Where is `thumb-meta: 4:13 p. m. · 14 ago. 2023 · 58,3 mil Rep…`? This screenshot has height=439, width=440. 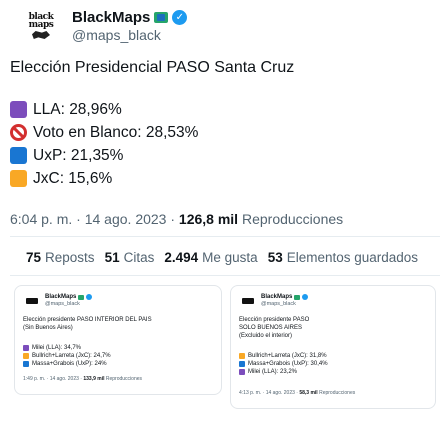
thumb-meta: 4:13 p. m. · 14 ago. 2023 · 58,3 mil Rep… is located at coordinates (297, 393).